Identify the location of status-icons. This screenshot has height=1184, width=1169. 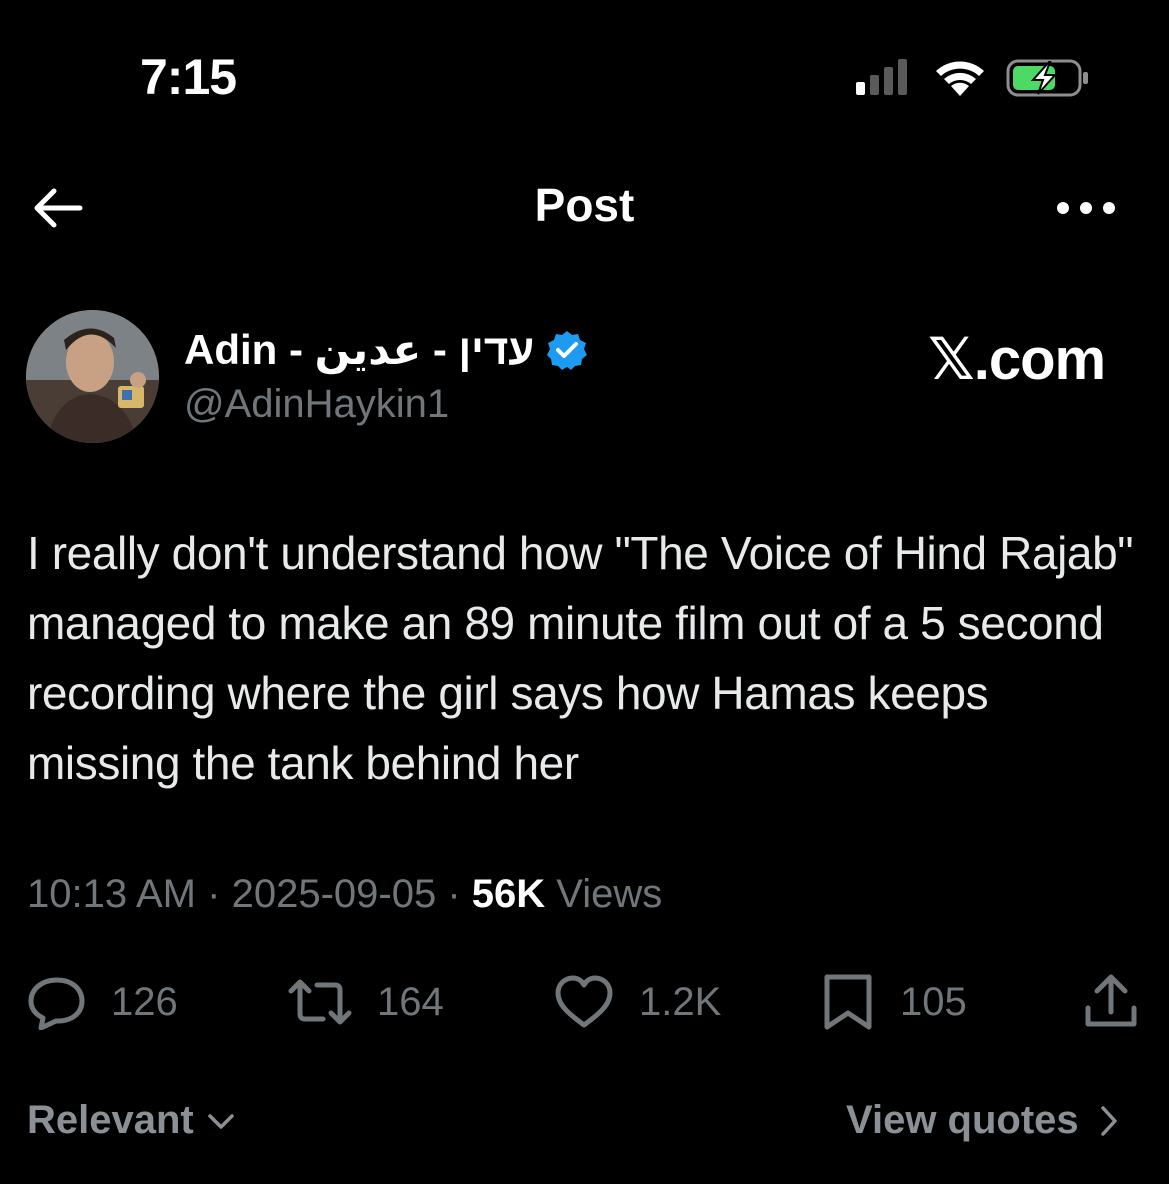
(972, 78).